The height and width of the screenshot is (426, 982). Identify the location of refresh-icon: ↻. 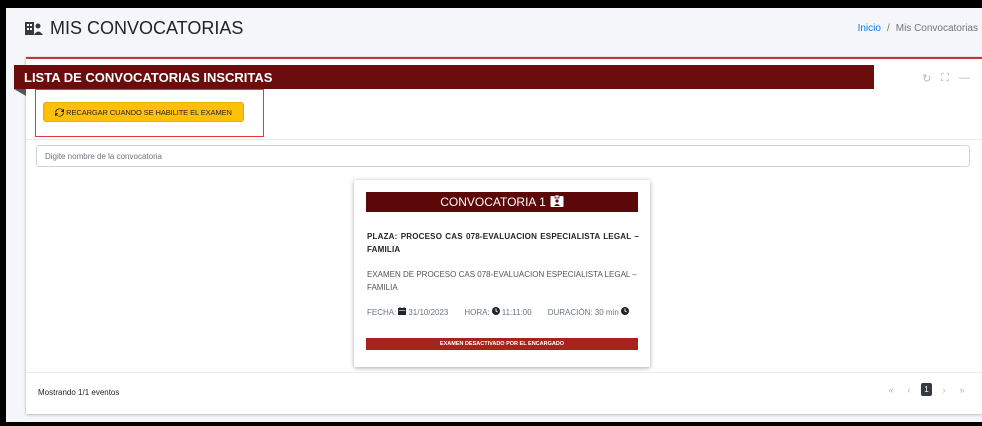
(926, 78).